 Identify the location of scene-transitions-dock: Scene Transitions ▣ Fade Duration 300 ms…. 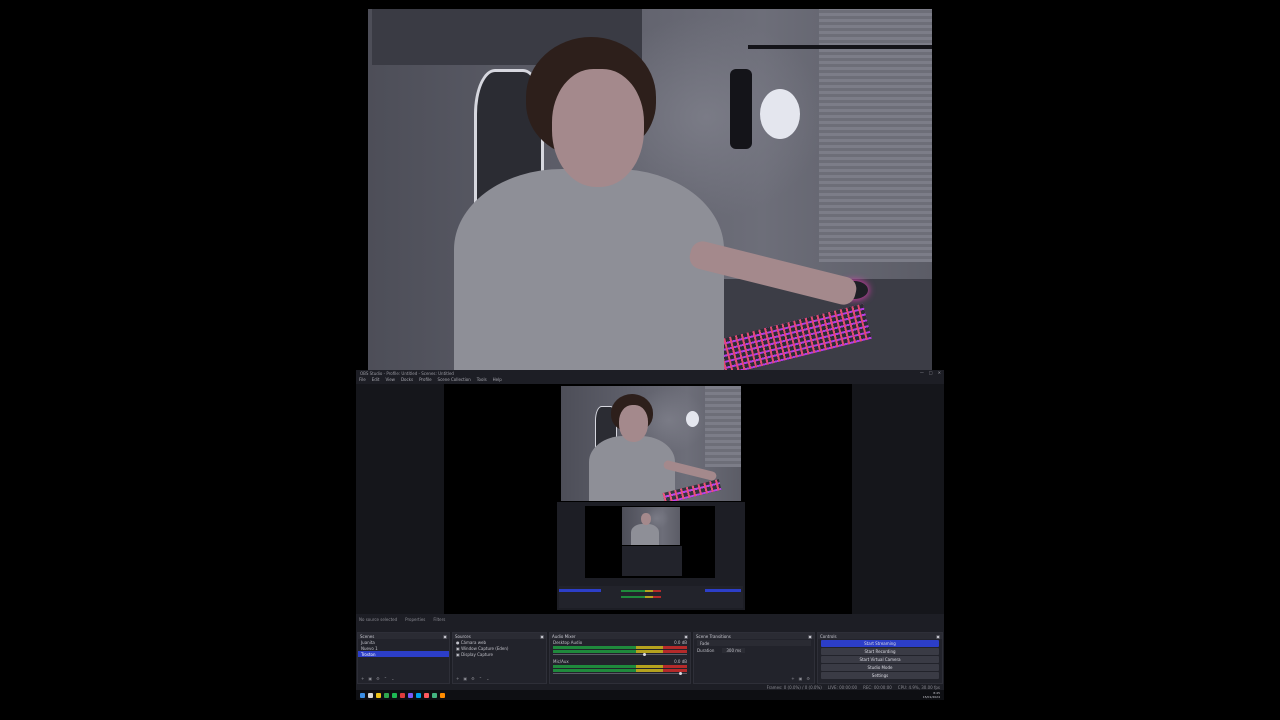
(754, 658).